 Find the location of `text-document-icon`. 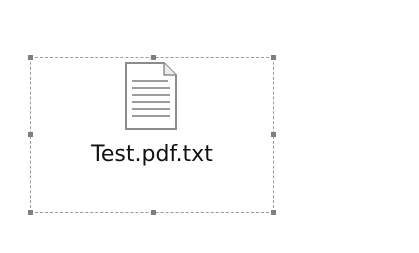

text-document-icon is located at coordinates (151, 96).